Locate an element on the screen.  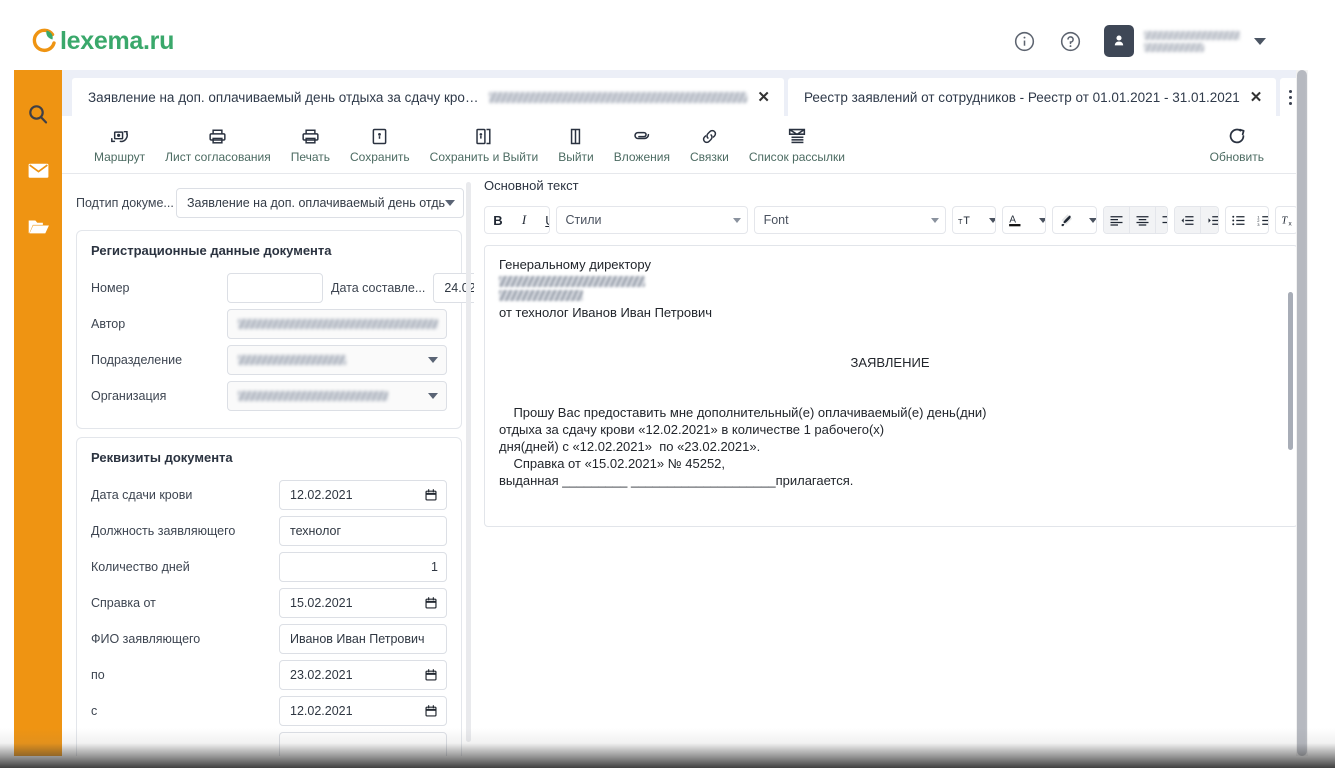
toolbar-refresh-button: Обновить is located at coordinates (1237, 144).